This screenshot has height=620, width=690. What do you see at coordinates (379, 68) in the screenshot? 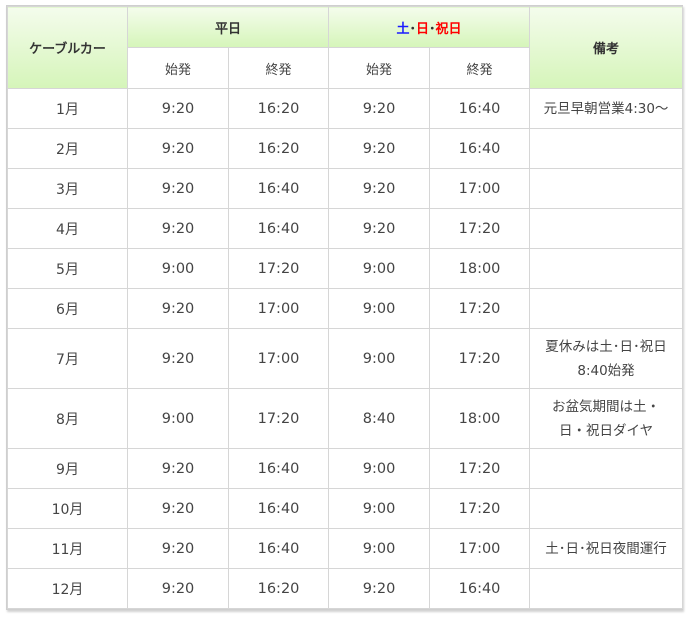
I see `holiday-first-header: 始発` at bounding box center [379, 68].